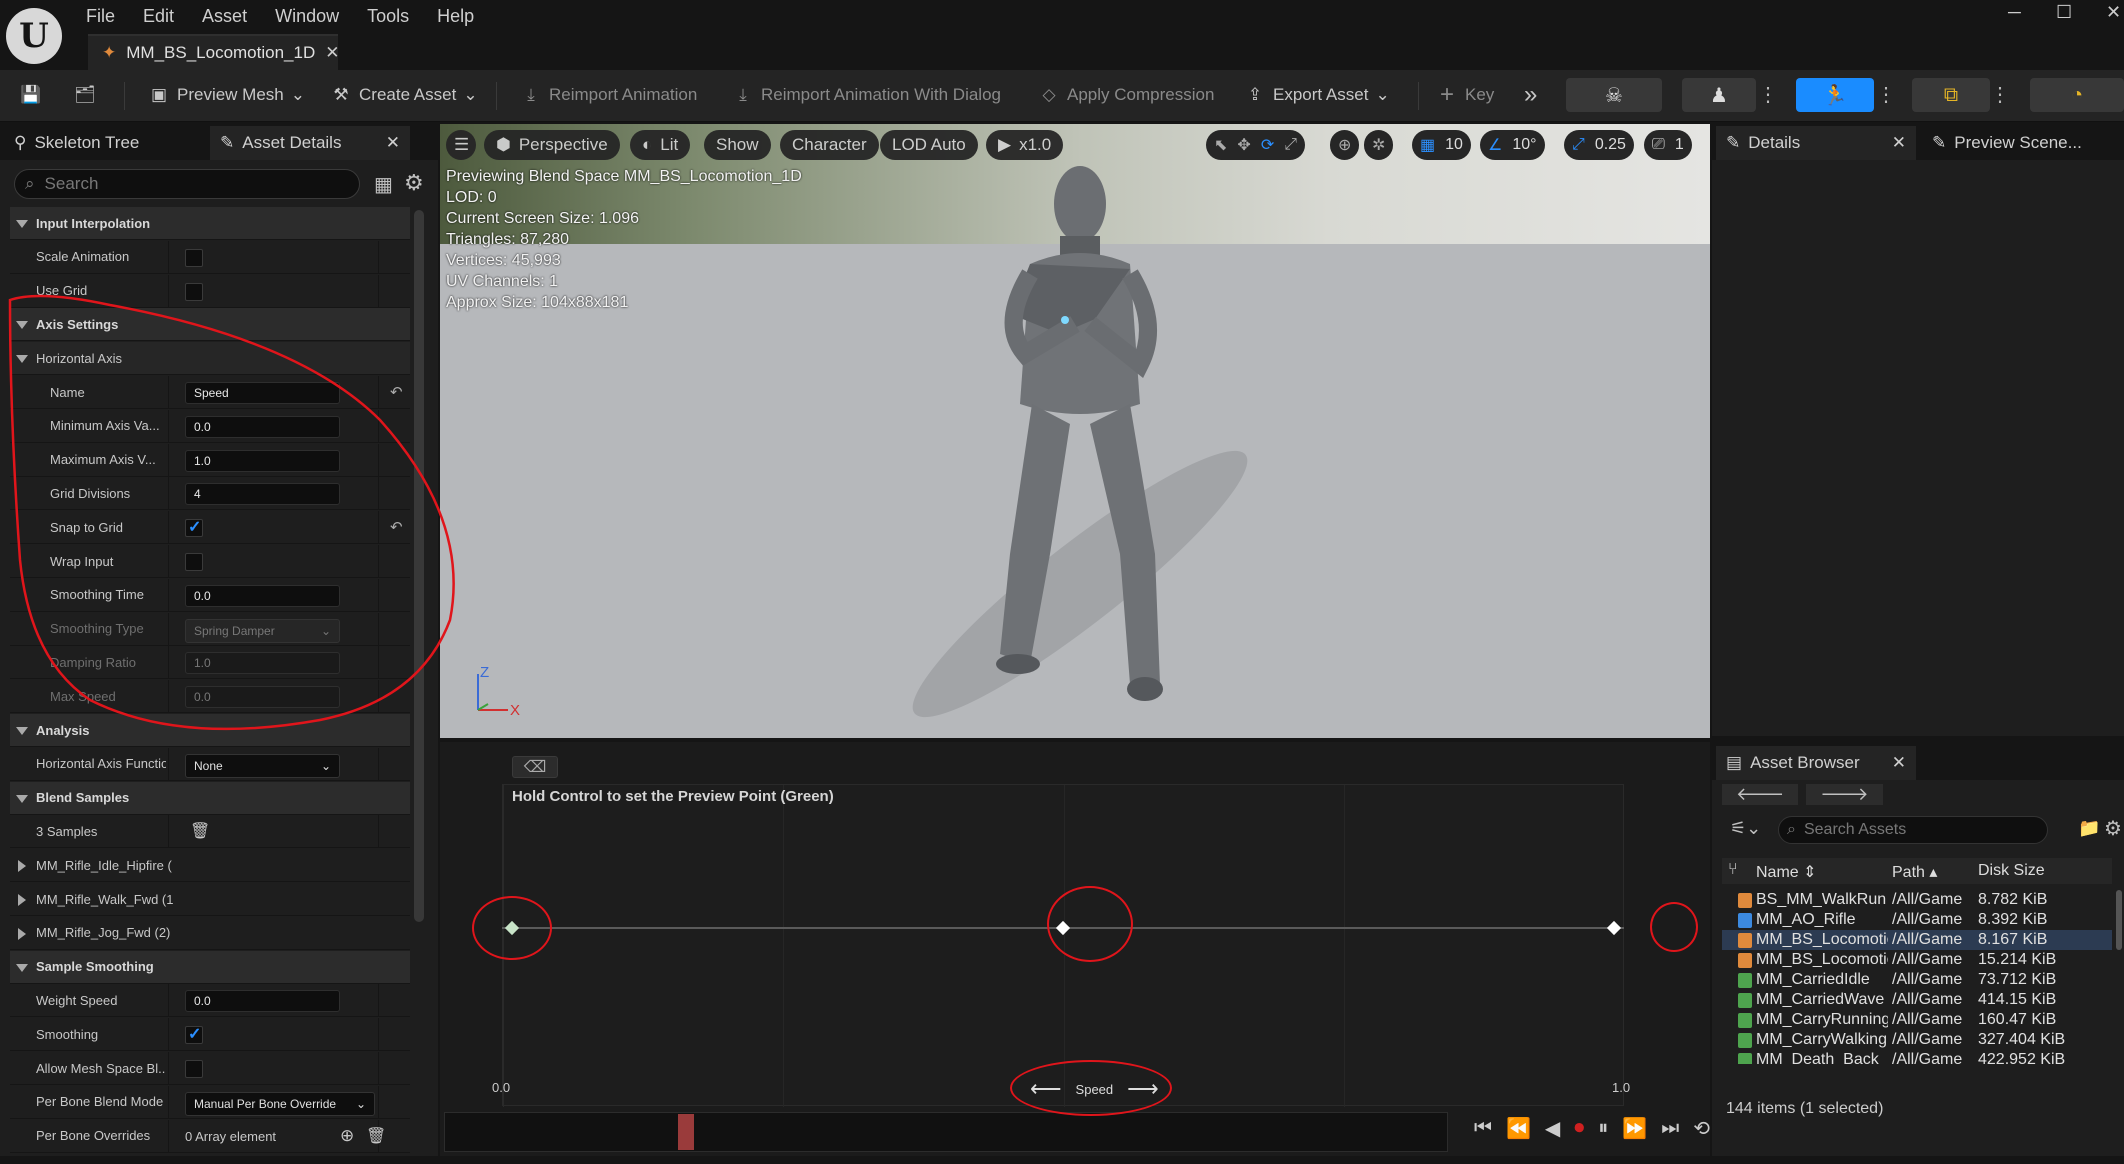 The width and height of the screenshot is (2124, 1164). Describe the element at coordinates (1603, 1128) in the screenshot. I see `pause-icon: ⏸` at that location.